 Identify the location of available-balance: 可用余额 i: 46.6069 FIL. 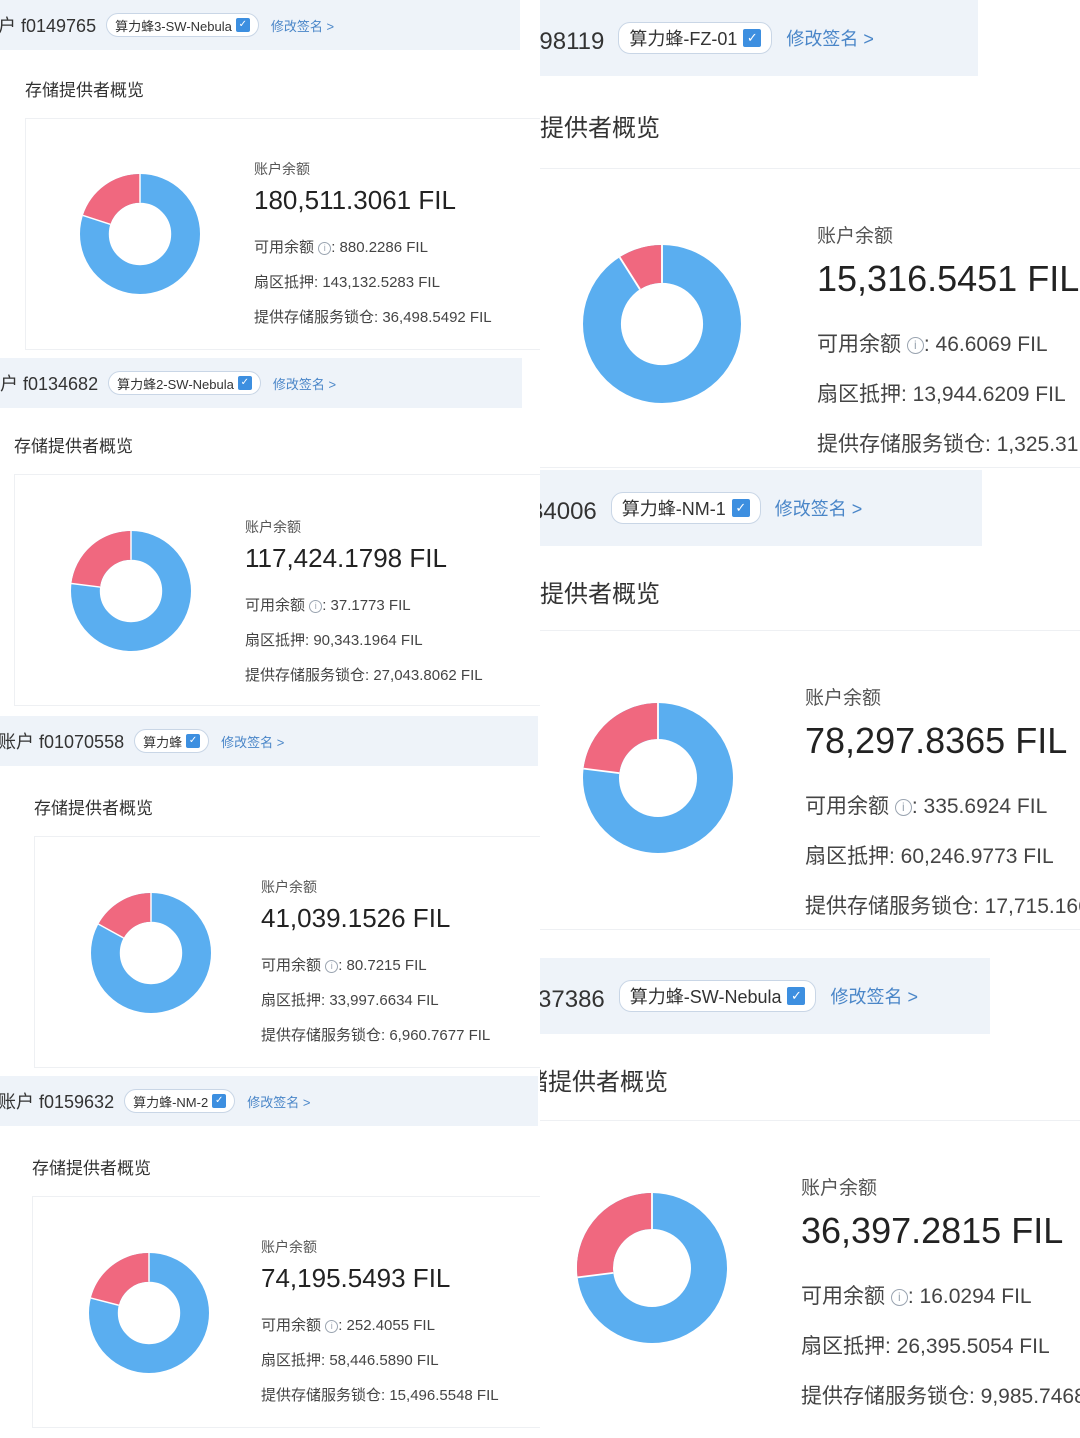
(948, 343).